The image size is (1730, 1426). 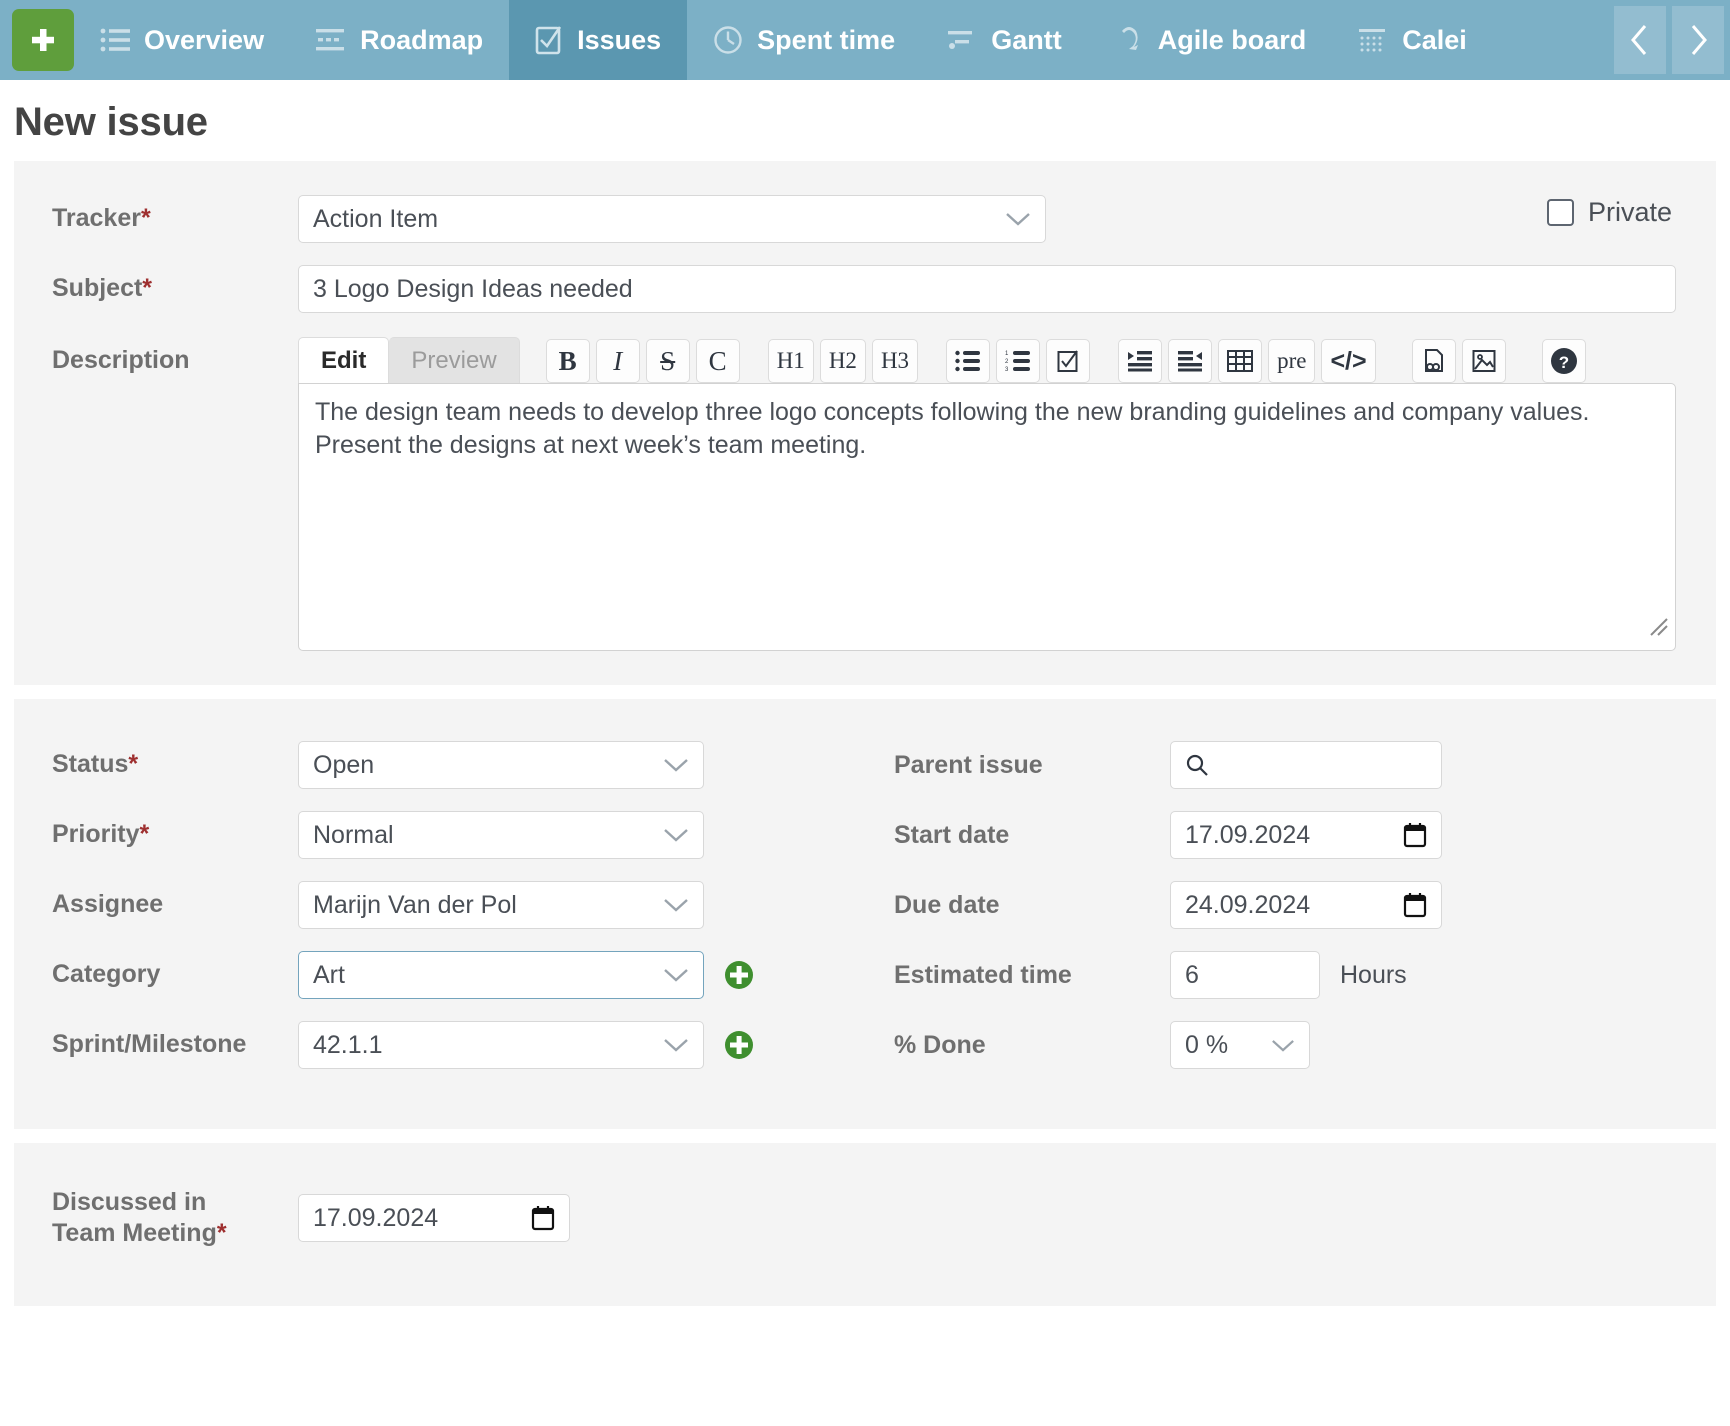 What do you see at coordinates (415, 904) in the screenshot?
I see `assignee-value: Marijn Van der Pol` at bounding box center [415, 904].